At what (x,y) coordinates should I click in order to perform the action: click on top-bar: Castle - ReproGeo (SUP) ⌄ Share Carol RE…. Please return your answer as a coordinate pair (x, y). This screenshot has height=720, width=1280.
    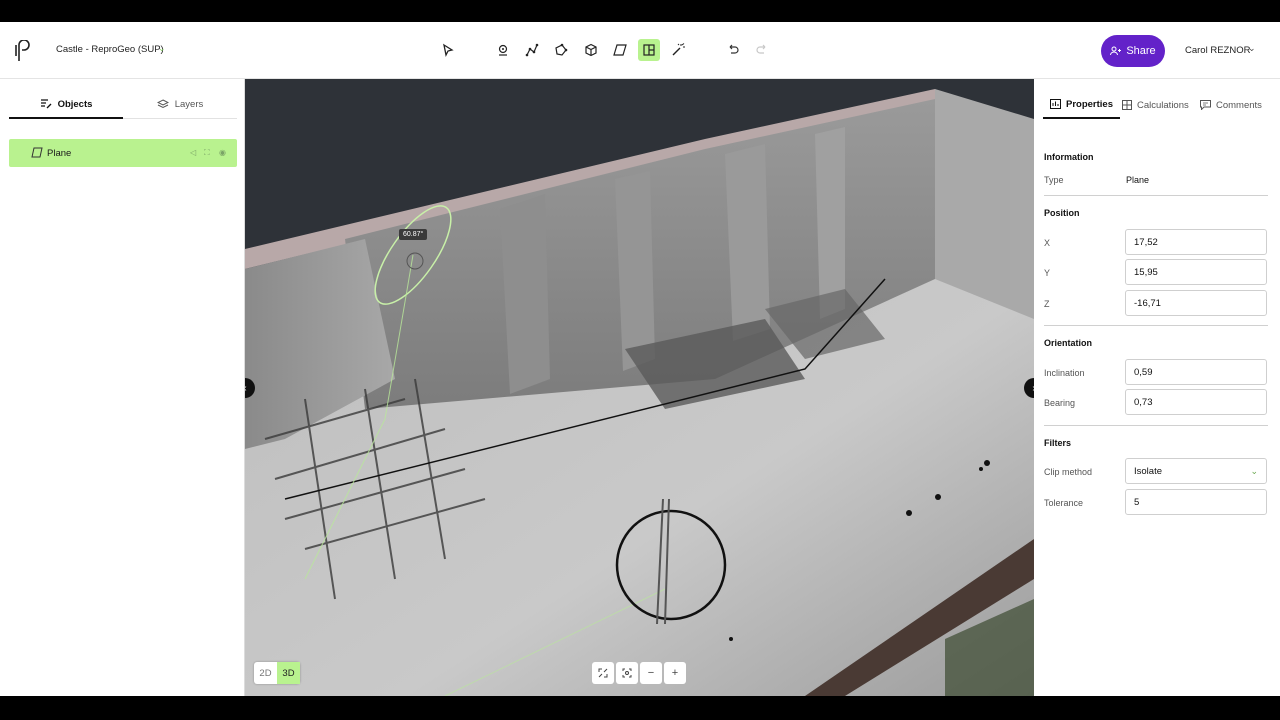
    Looking at the image, I should click on (640, 50).